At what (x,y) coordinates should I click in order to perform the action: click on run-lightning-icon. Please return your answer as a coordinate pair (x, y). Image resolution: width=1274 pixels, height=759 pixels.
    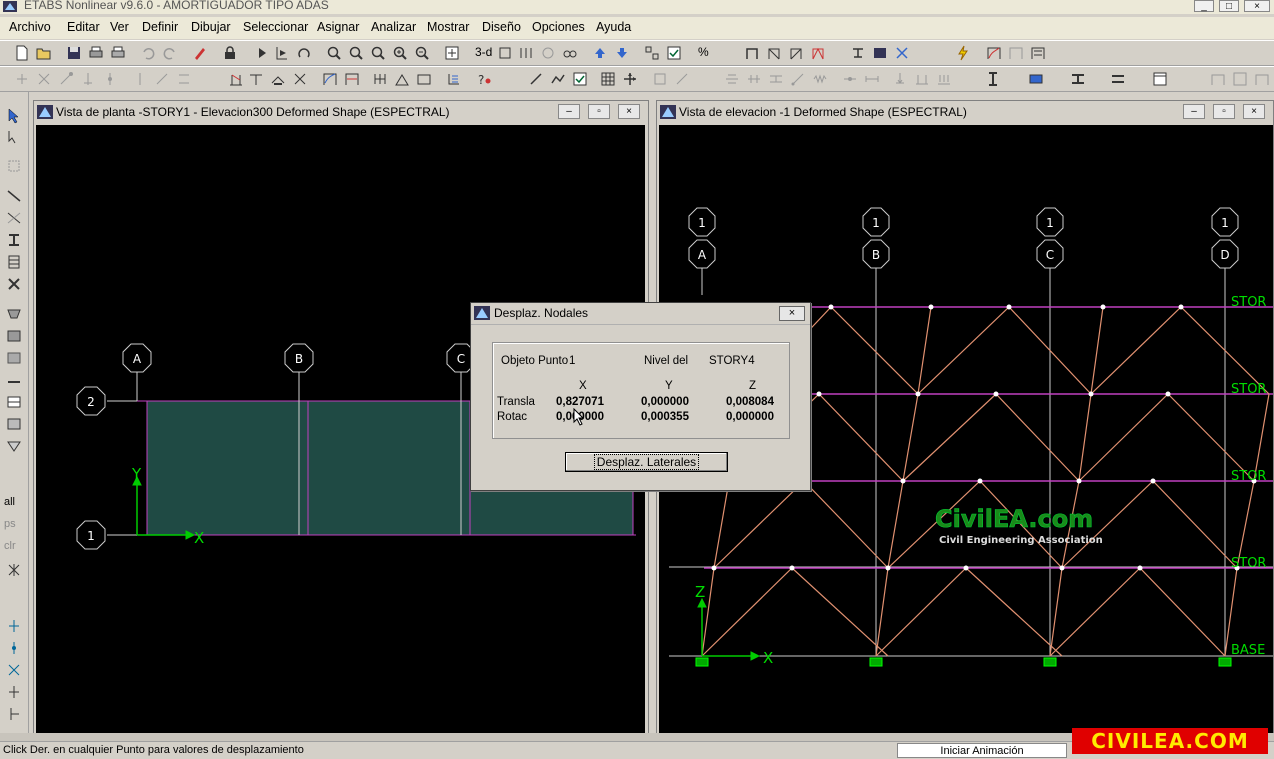
    Looking at the image, I should click on (963, 53).